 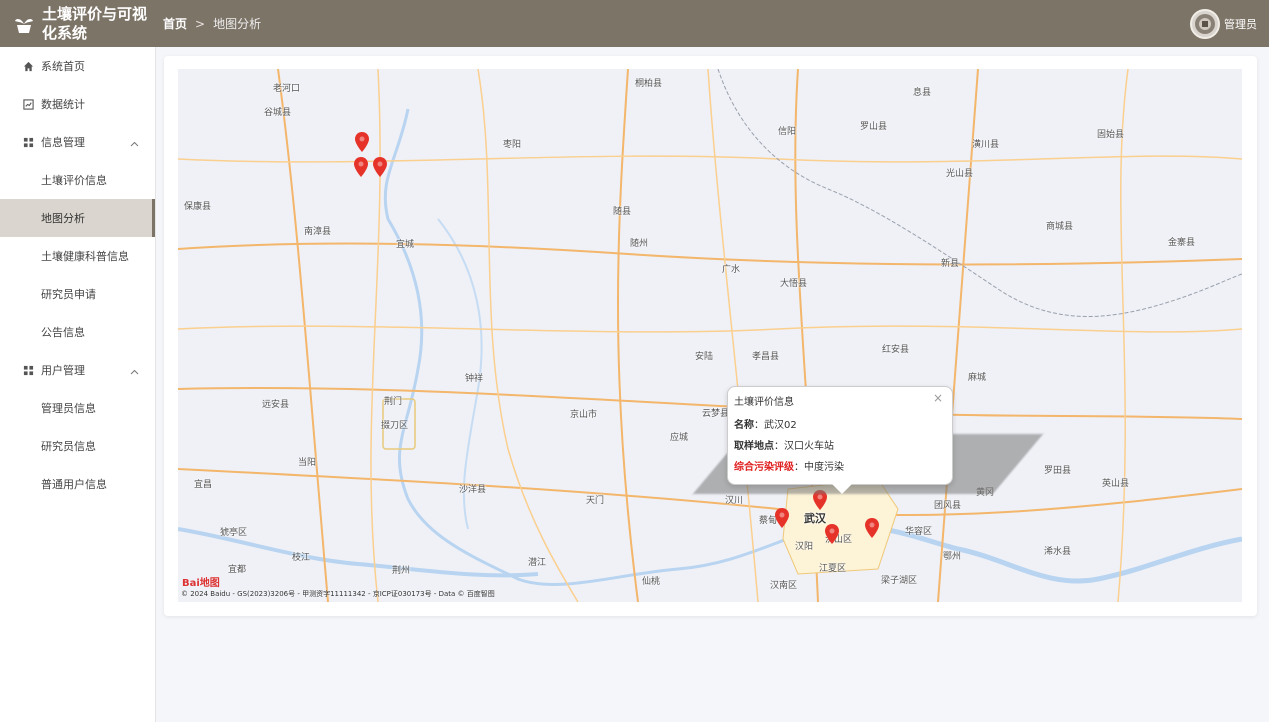 I want to click on sidebar-group-info-management: 信息管理, so click(x=77, y=142).